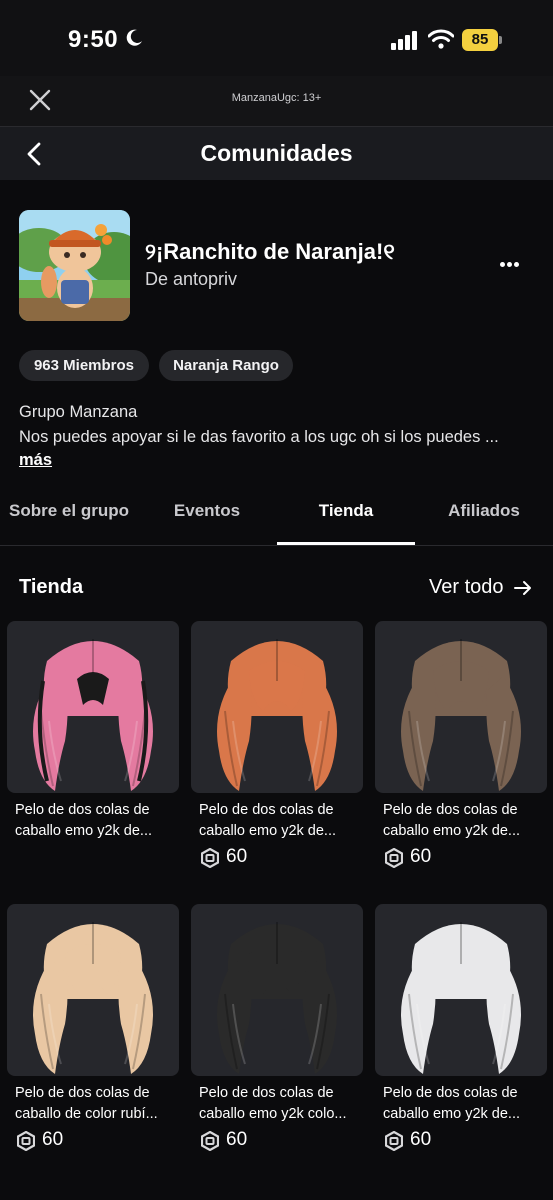 The width and height of the screenshot is (553, 1200). What do you see at coordinates (346, 511) in the screenshot?
I see `tab-store: Tienda` at bounding box center [346, 511].